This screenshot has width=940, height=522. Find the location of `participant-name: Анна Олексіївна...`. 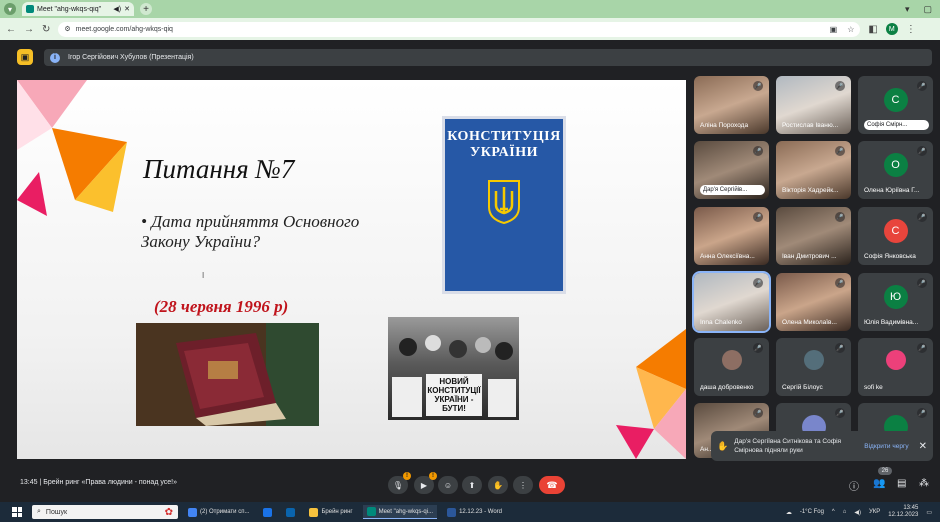

participant-name: Анна Олексіївна... is located at coordinates (727, 256).